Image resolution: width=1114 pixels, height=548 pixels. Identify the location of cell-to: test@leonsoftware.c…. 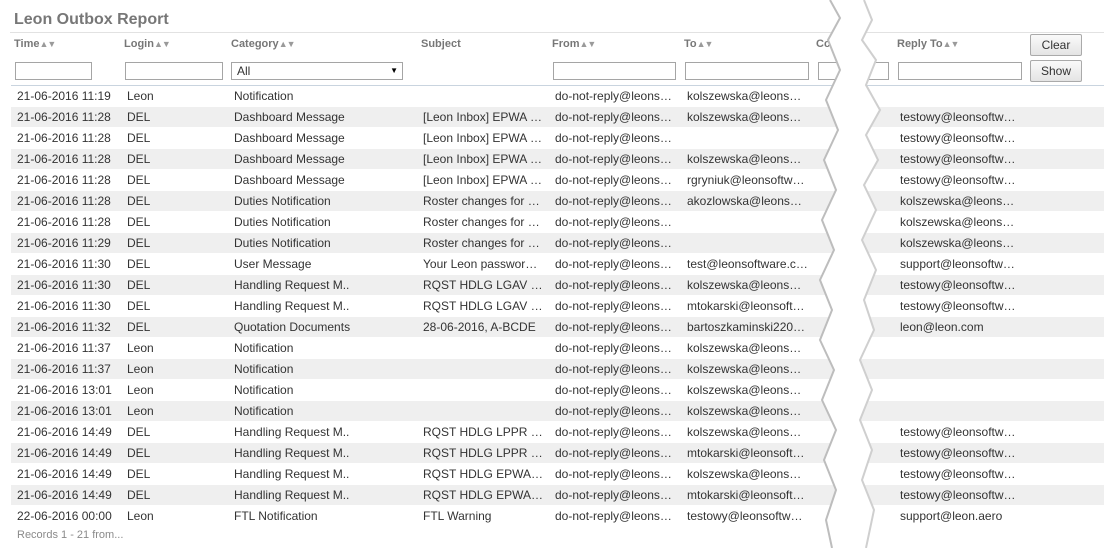
(747, 264).